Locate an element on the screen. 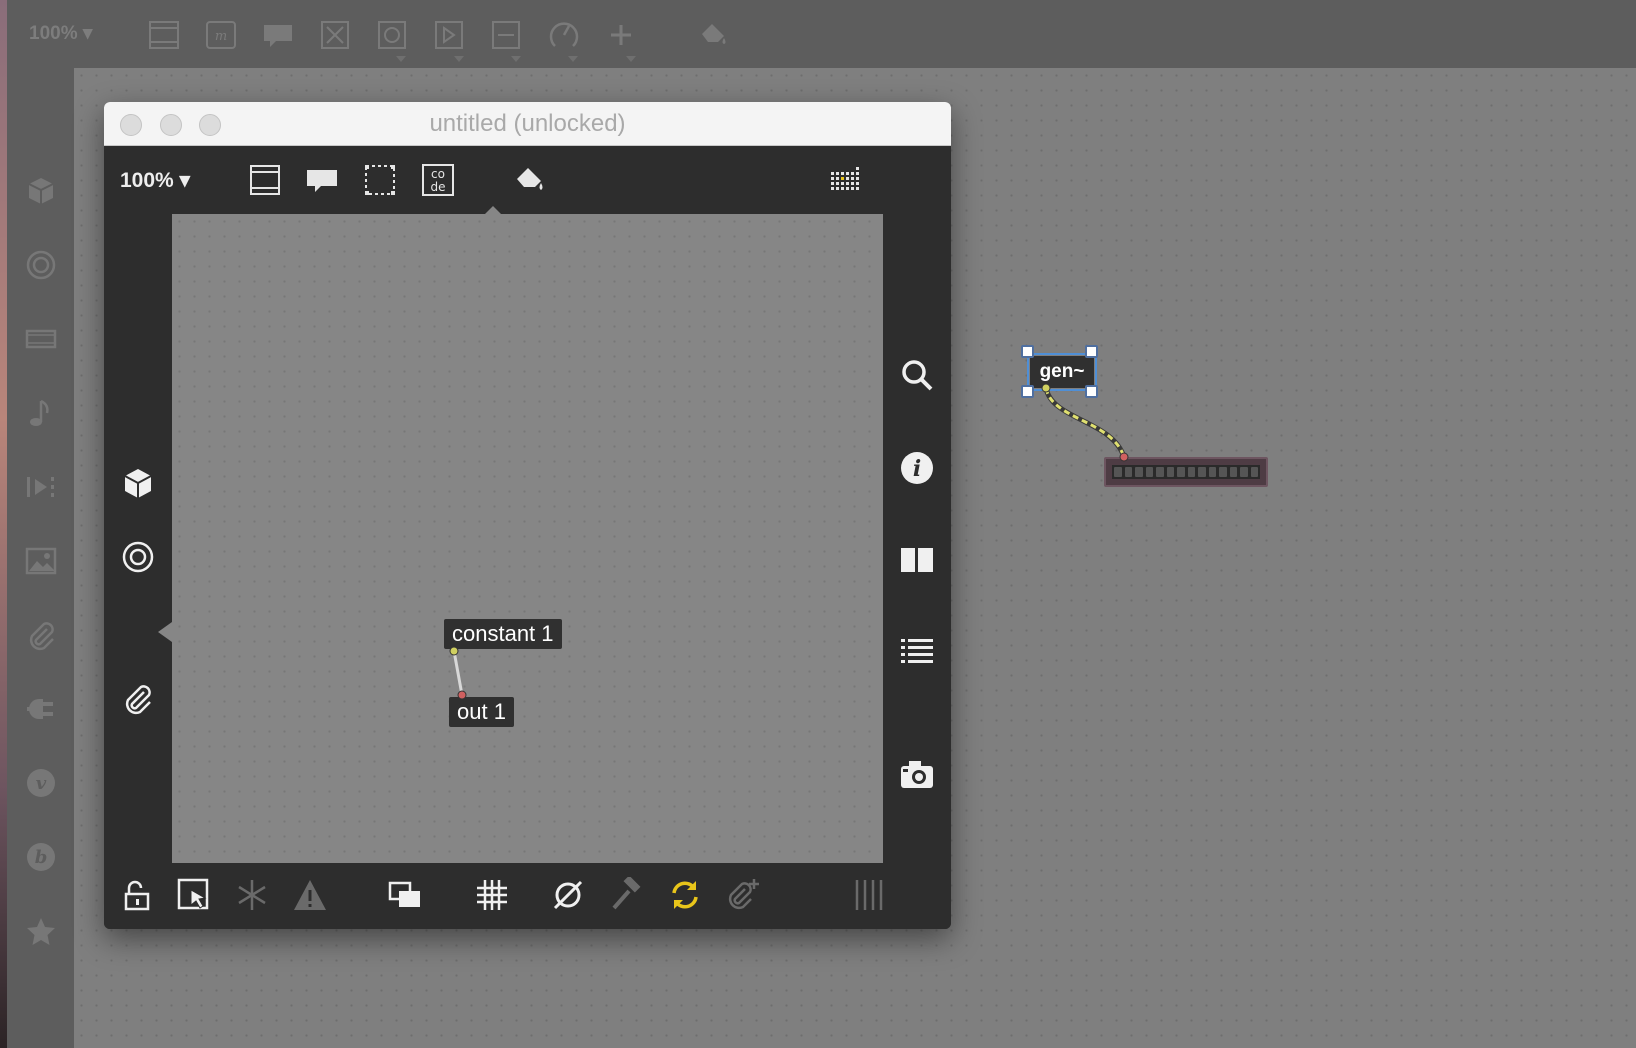 The height and width of the screenshot is (1048, 1636). music-note-icon is located at coordinates (41, 413).